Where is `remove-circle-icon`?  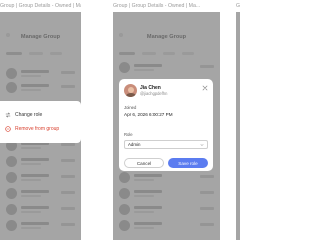 remove-circle-icon is located at coordinates (8, 129).